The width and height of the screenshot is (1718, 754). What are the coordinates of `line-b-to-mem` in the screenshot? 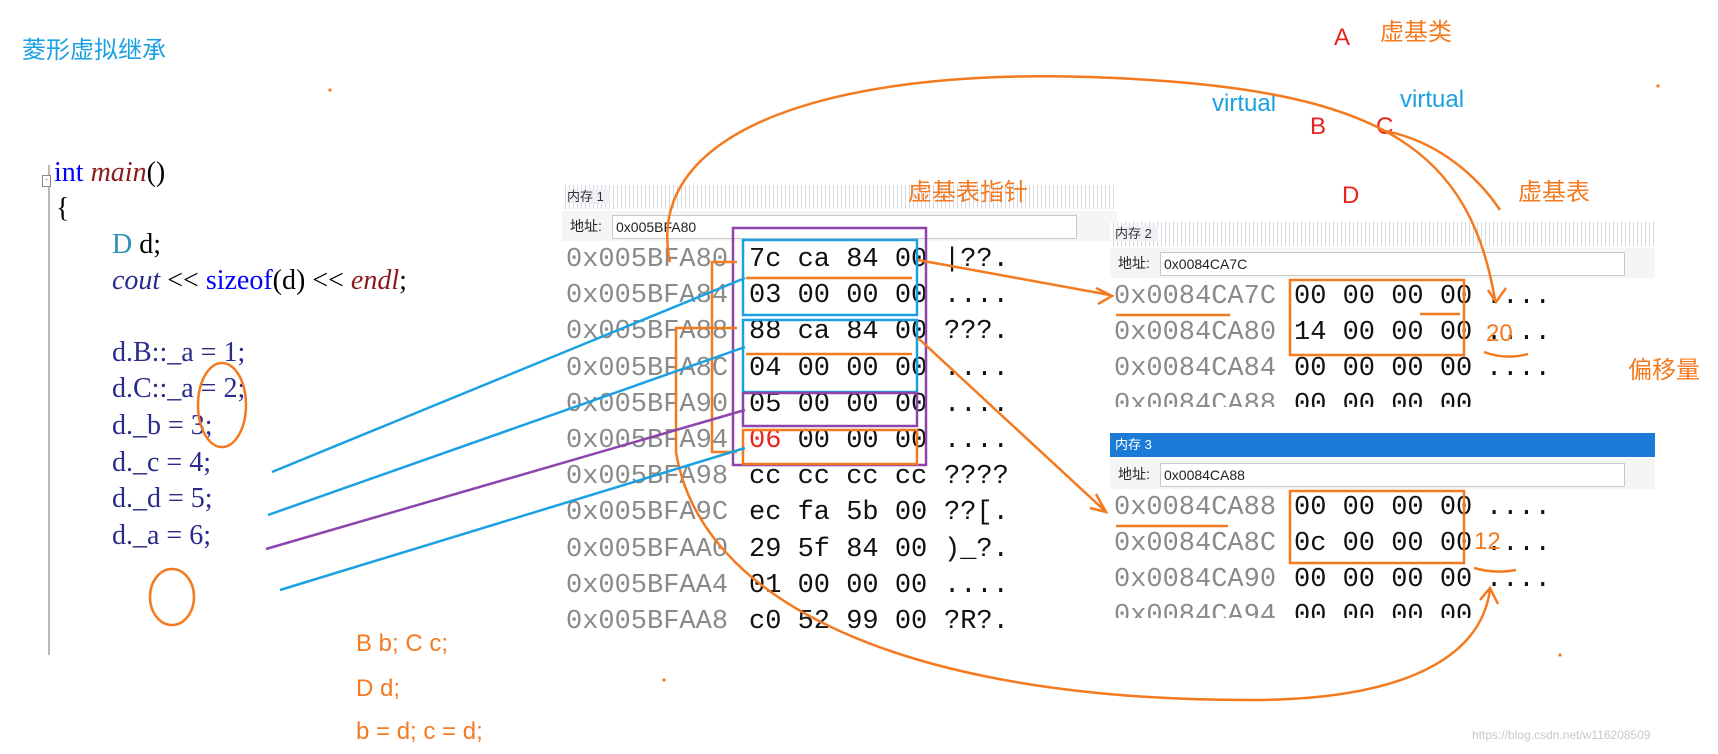 It's located at (508, 375).